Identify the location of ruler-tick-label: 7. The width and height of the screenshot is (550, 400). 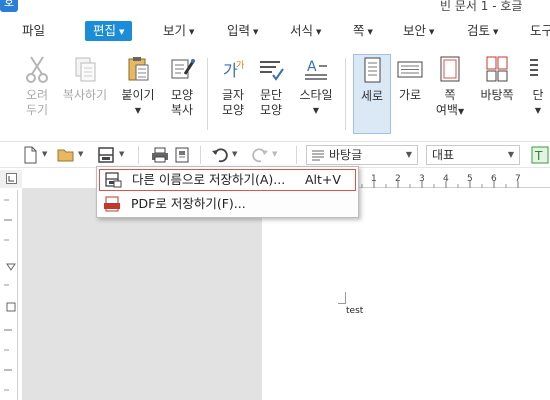
(518, 179).